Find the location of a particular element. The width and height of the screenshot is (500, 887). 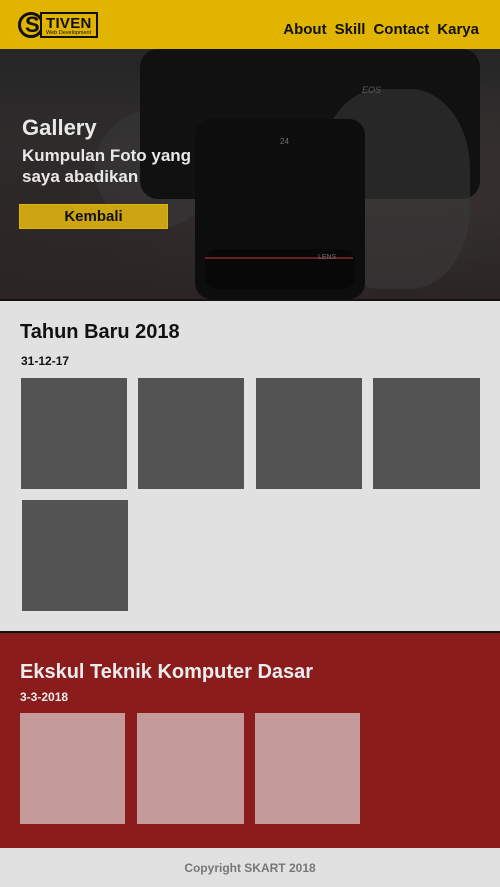

album-date: 31-12-17 is located at coordinates (45, 361).